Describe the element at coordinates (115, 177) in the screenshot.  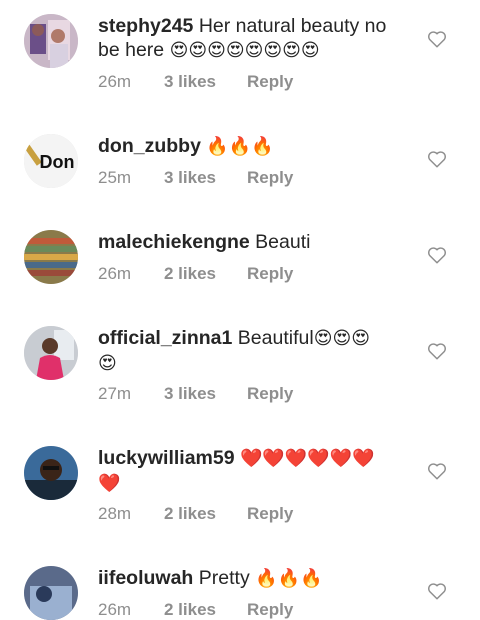
I see `comment-time: 25m` at that location.